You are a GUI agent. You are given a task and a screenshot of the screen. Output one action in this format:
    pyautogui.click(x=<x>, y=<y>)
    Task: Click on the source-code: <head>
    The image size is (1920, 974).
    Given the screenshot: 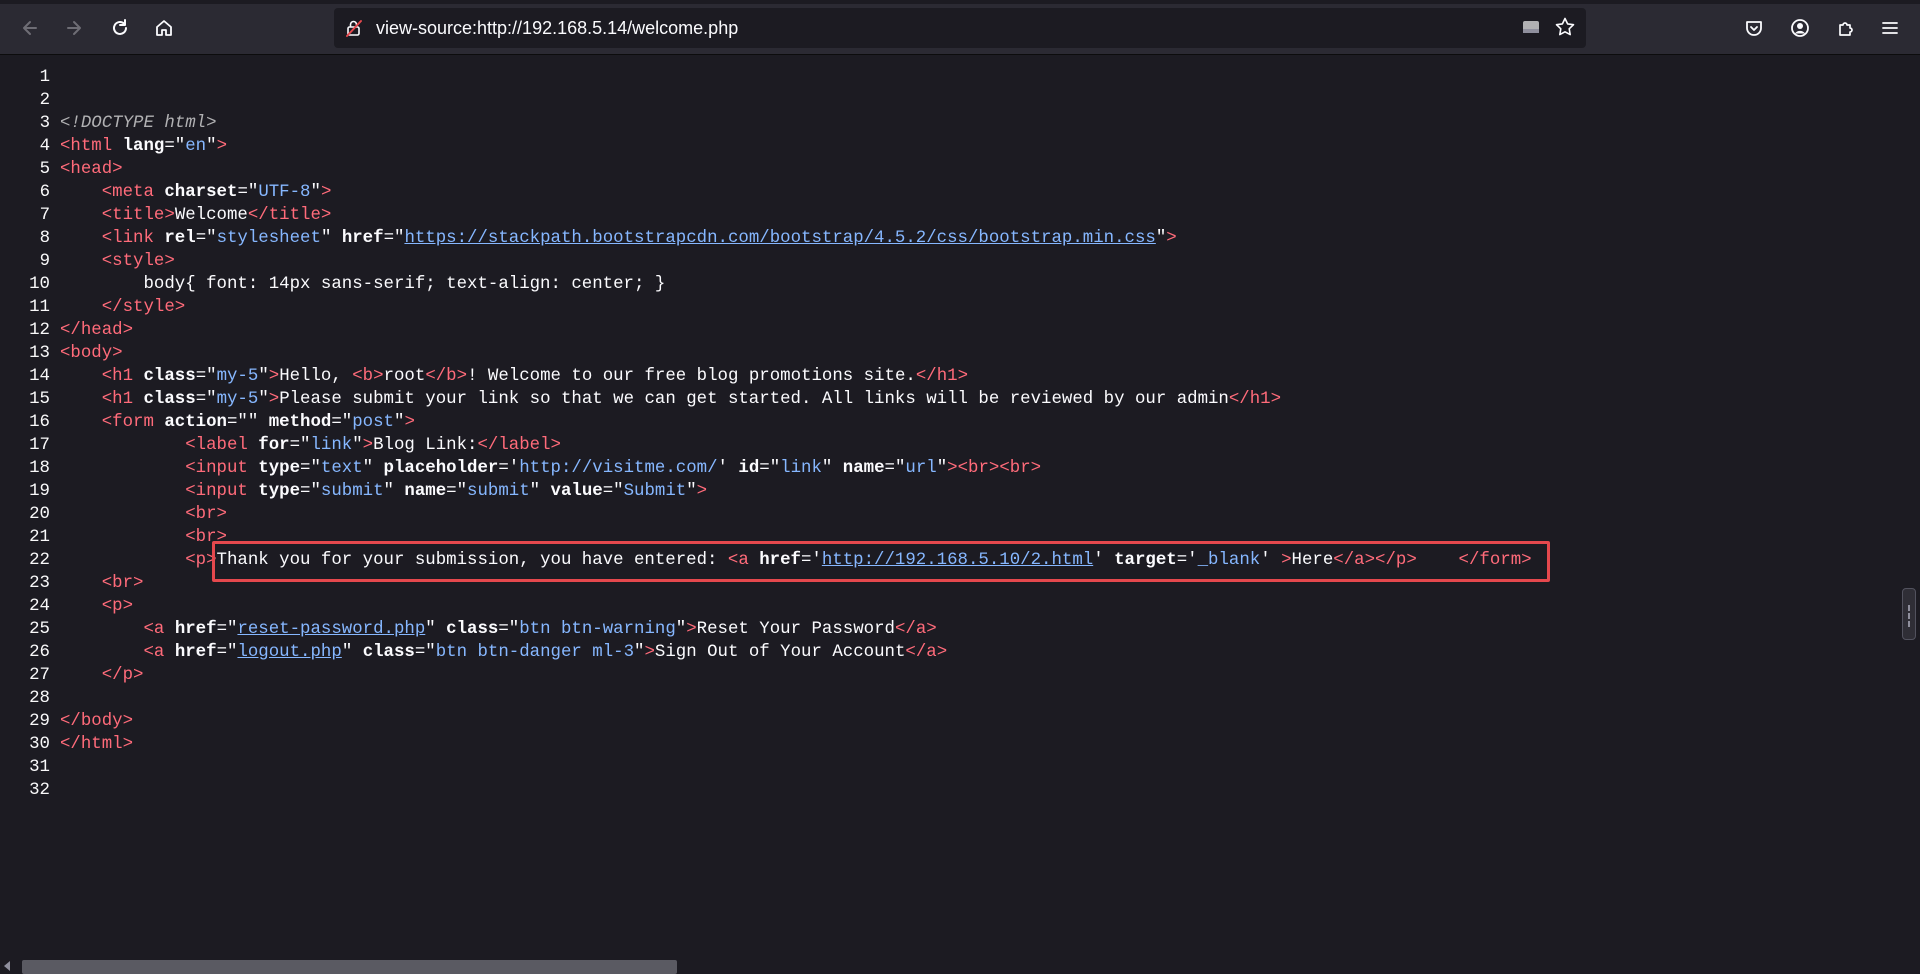 What is the action you would take?
    pyautogui.click(x=91, y=169)
    